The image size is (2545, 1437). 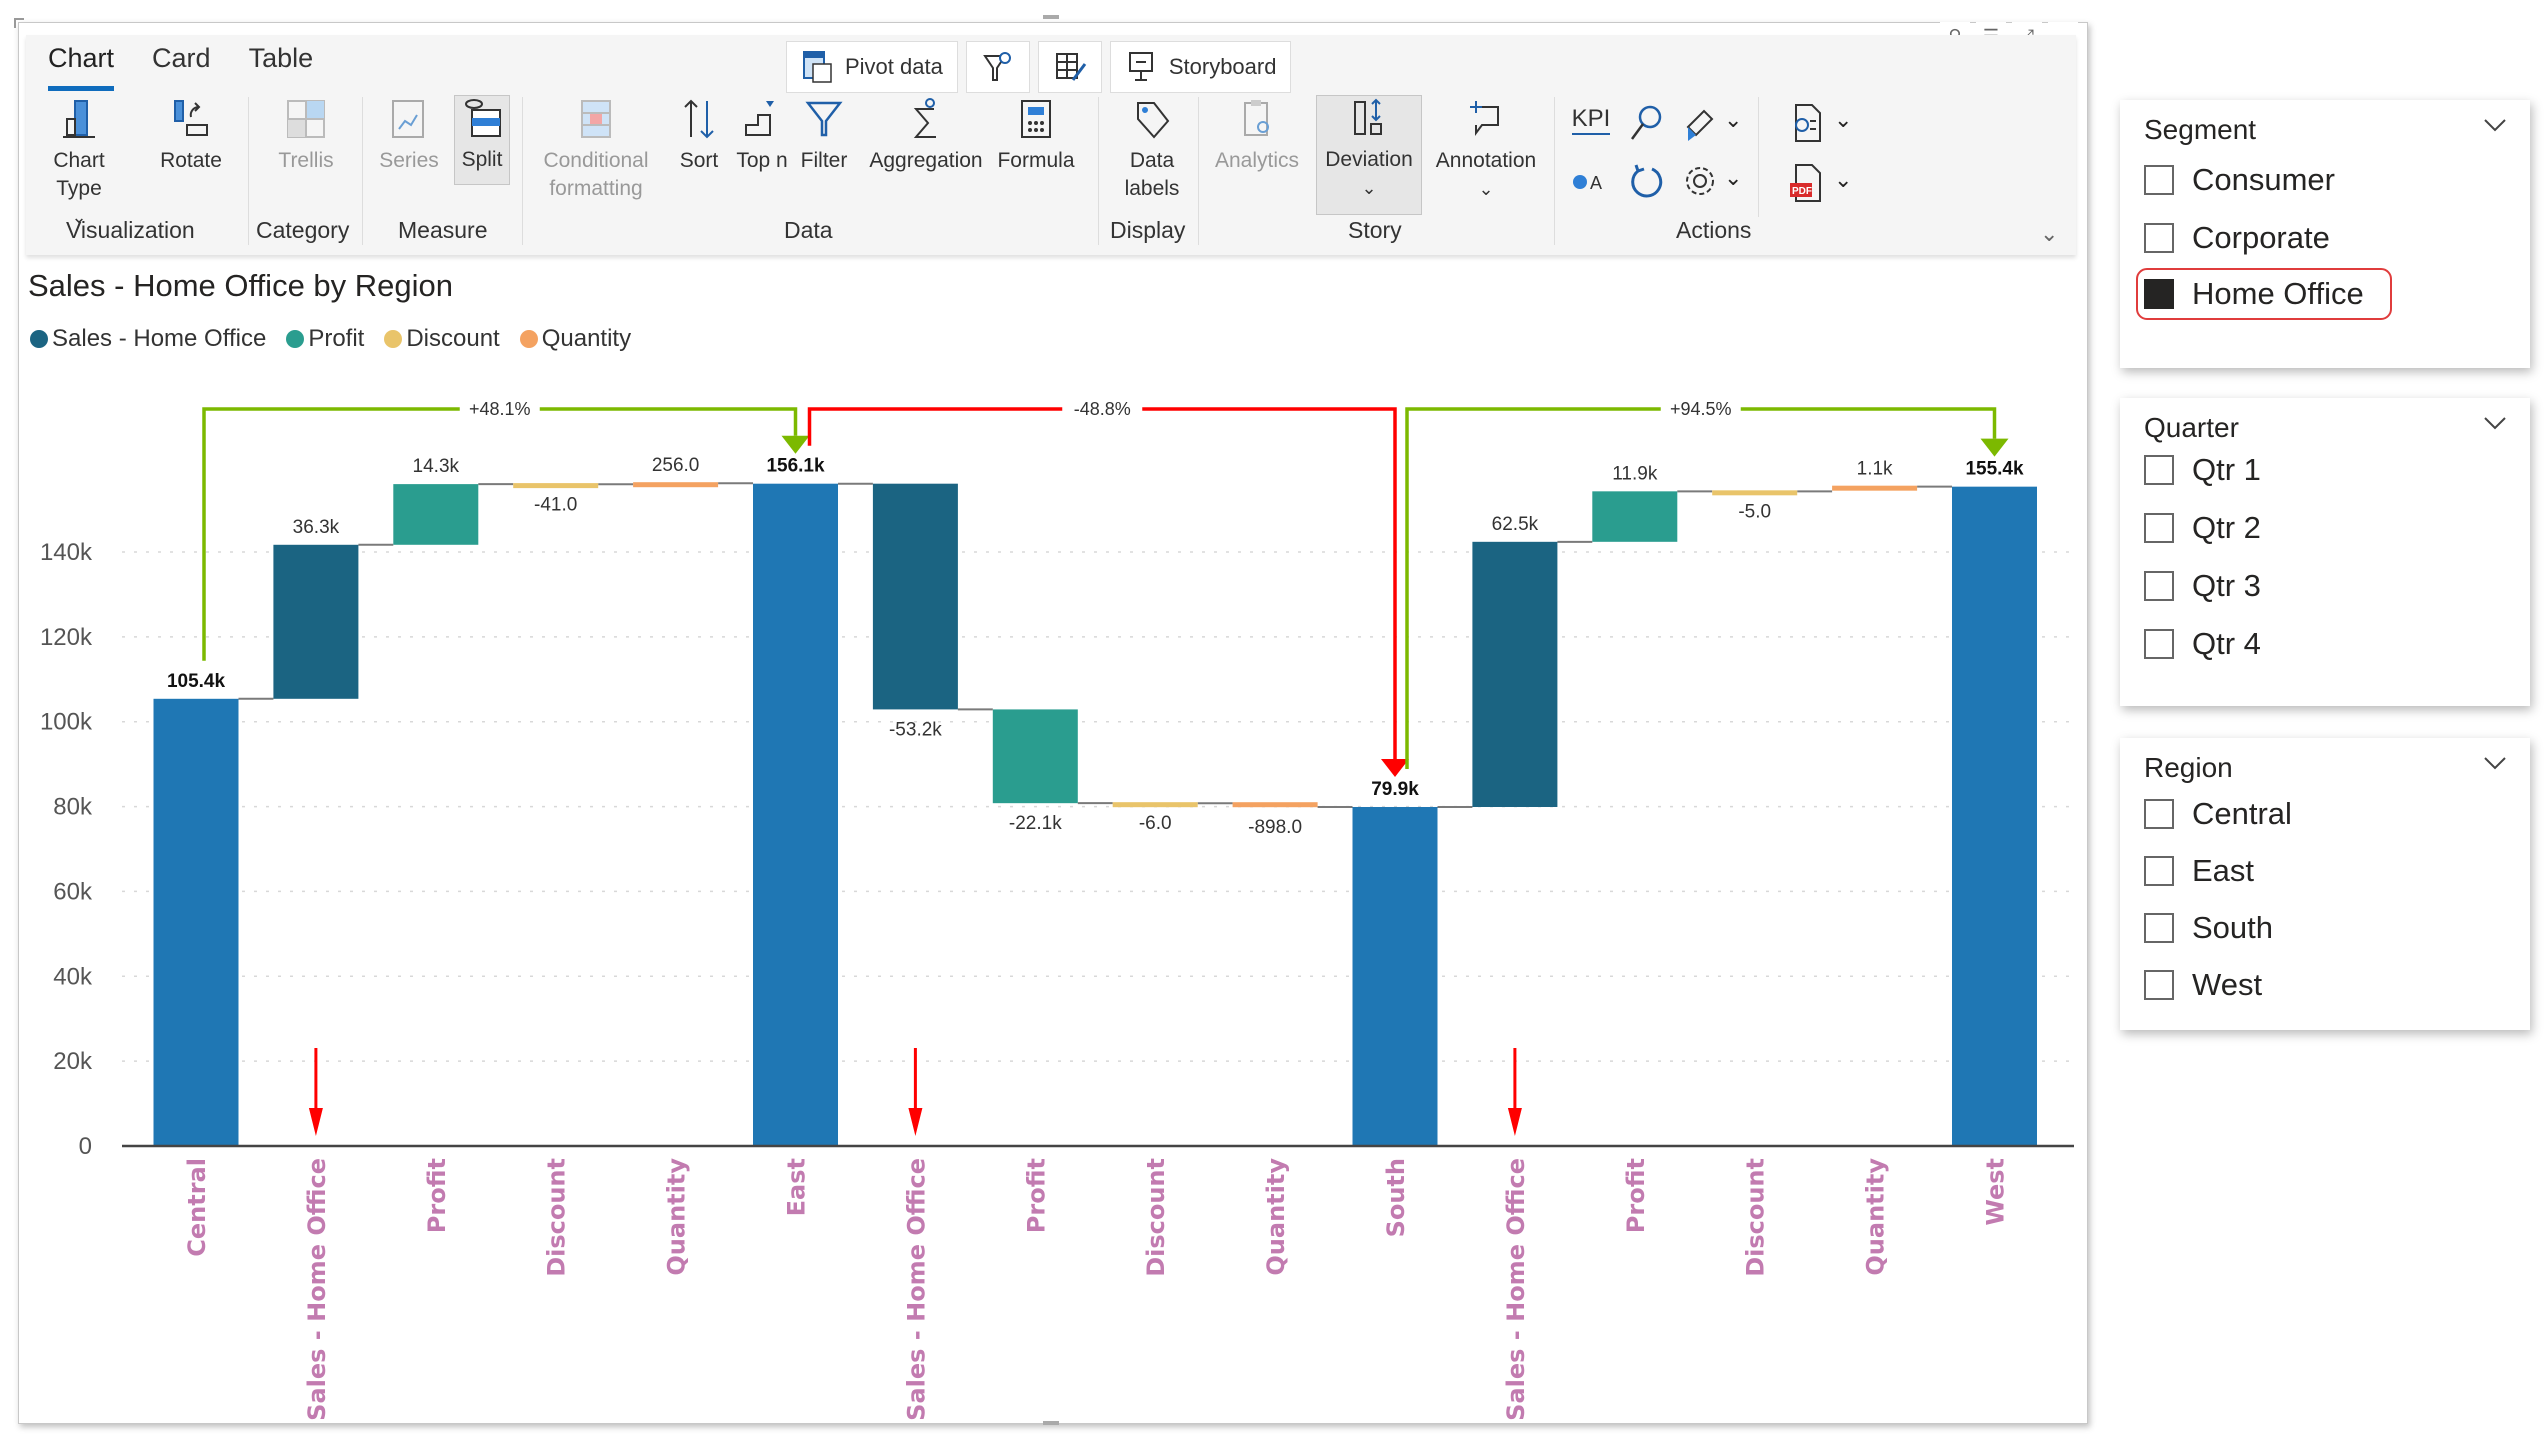 What do you see at coordinates (85, 1146) in the screenshot?
I see `y-tick-label: 0` at bounding box center [85, 1146].